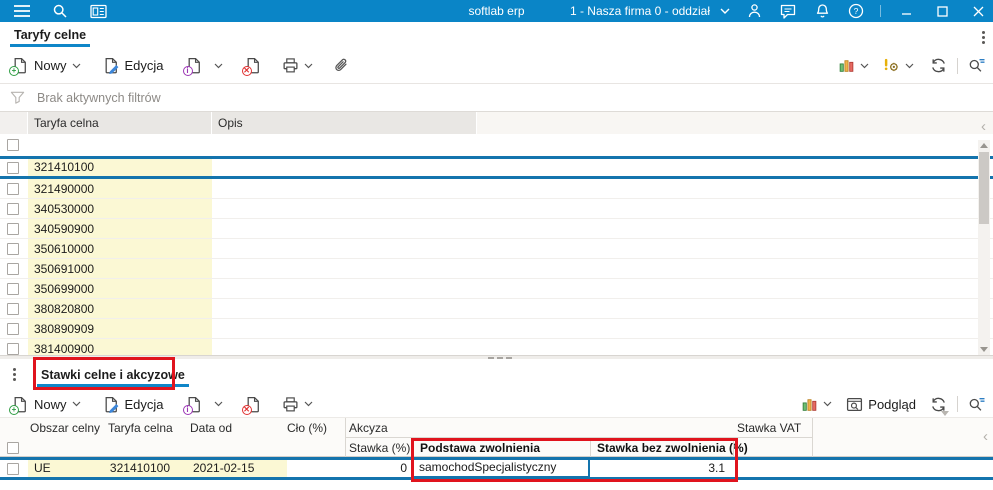 Image resolution: width=993 pixels, height=490 pixels. What do you see at coordinates (864, 65) in the screenshot?
I see `chevron-down-icon` at bounding box center [864, 65].